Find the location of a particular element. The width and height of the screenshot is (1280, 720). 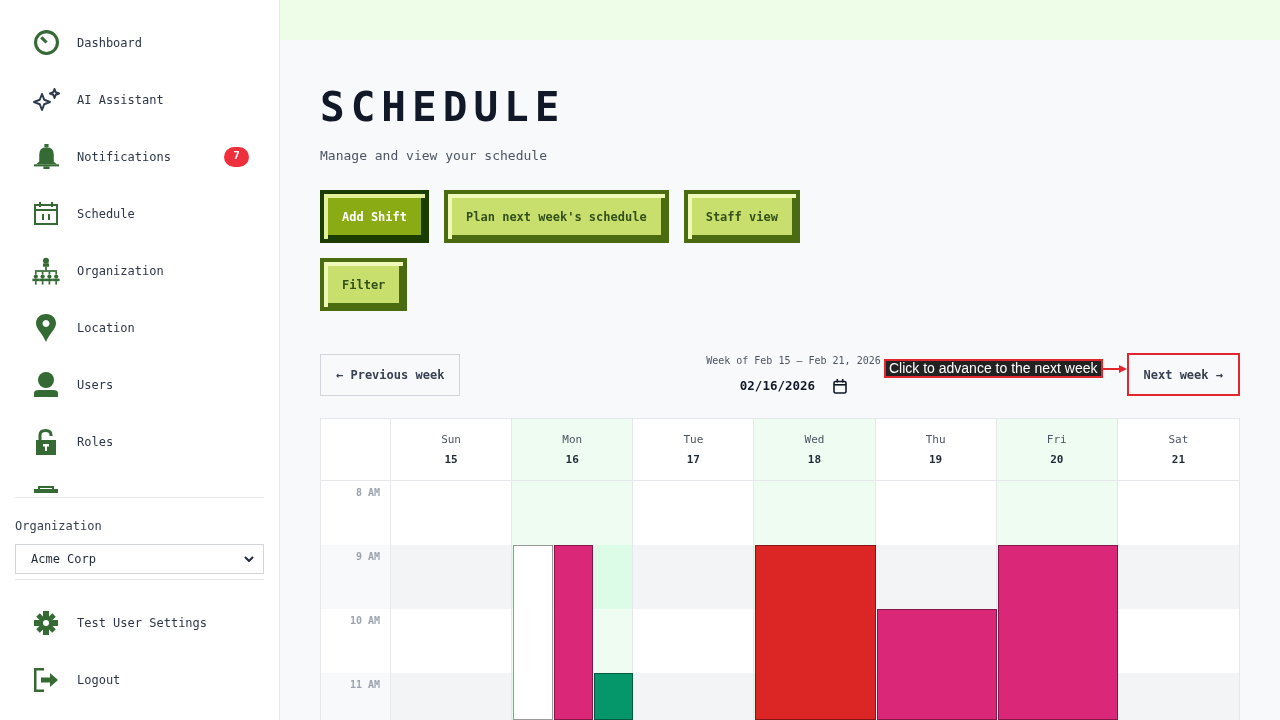

weekday-label: Sat is located at coordinates (1178, 439).